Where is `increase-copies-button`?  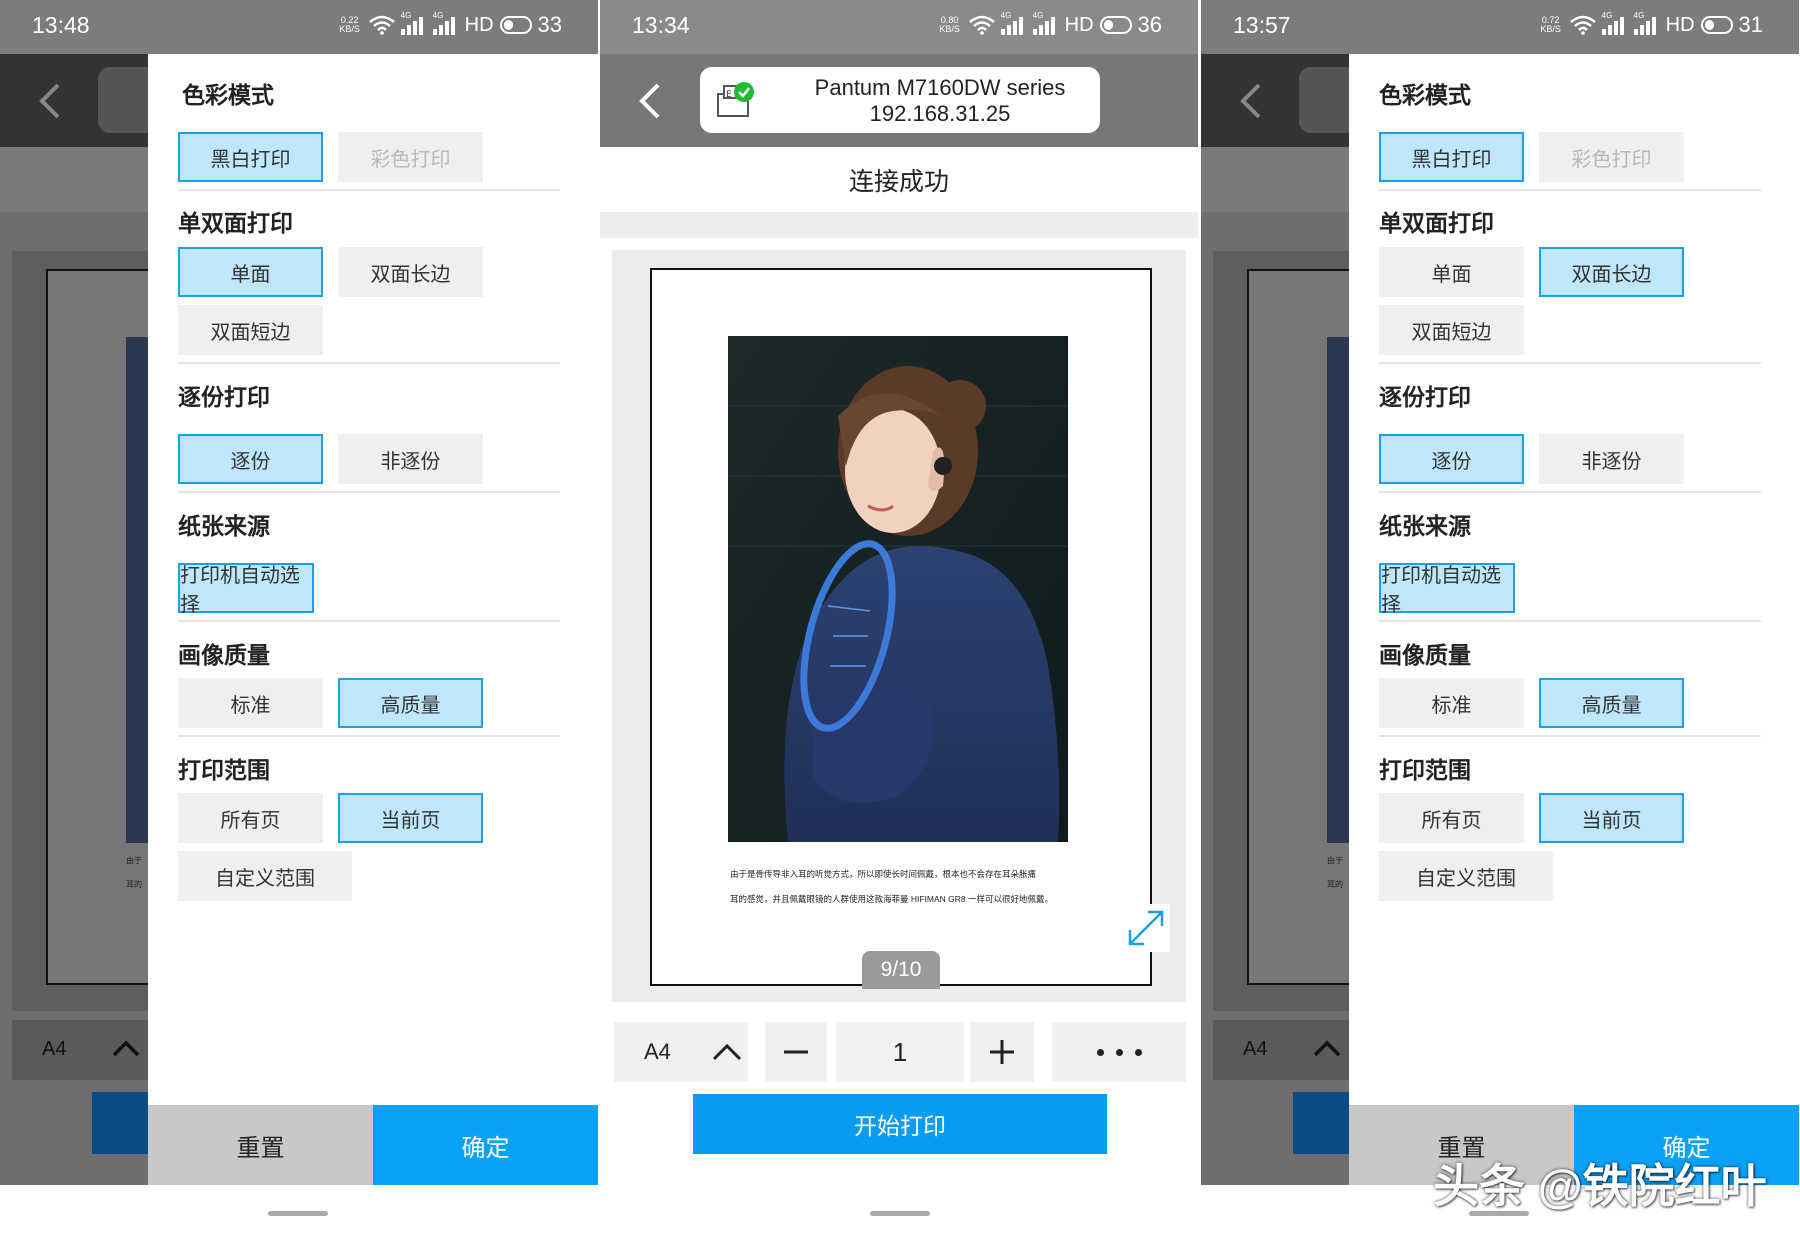 increase-copies-button is located at coordinates (1002, 1052).